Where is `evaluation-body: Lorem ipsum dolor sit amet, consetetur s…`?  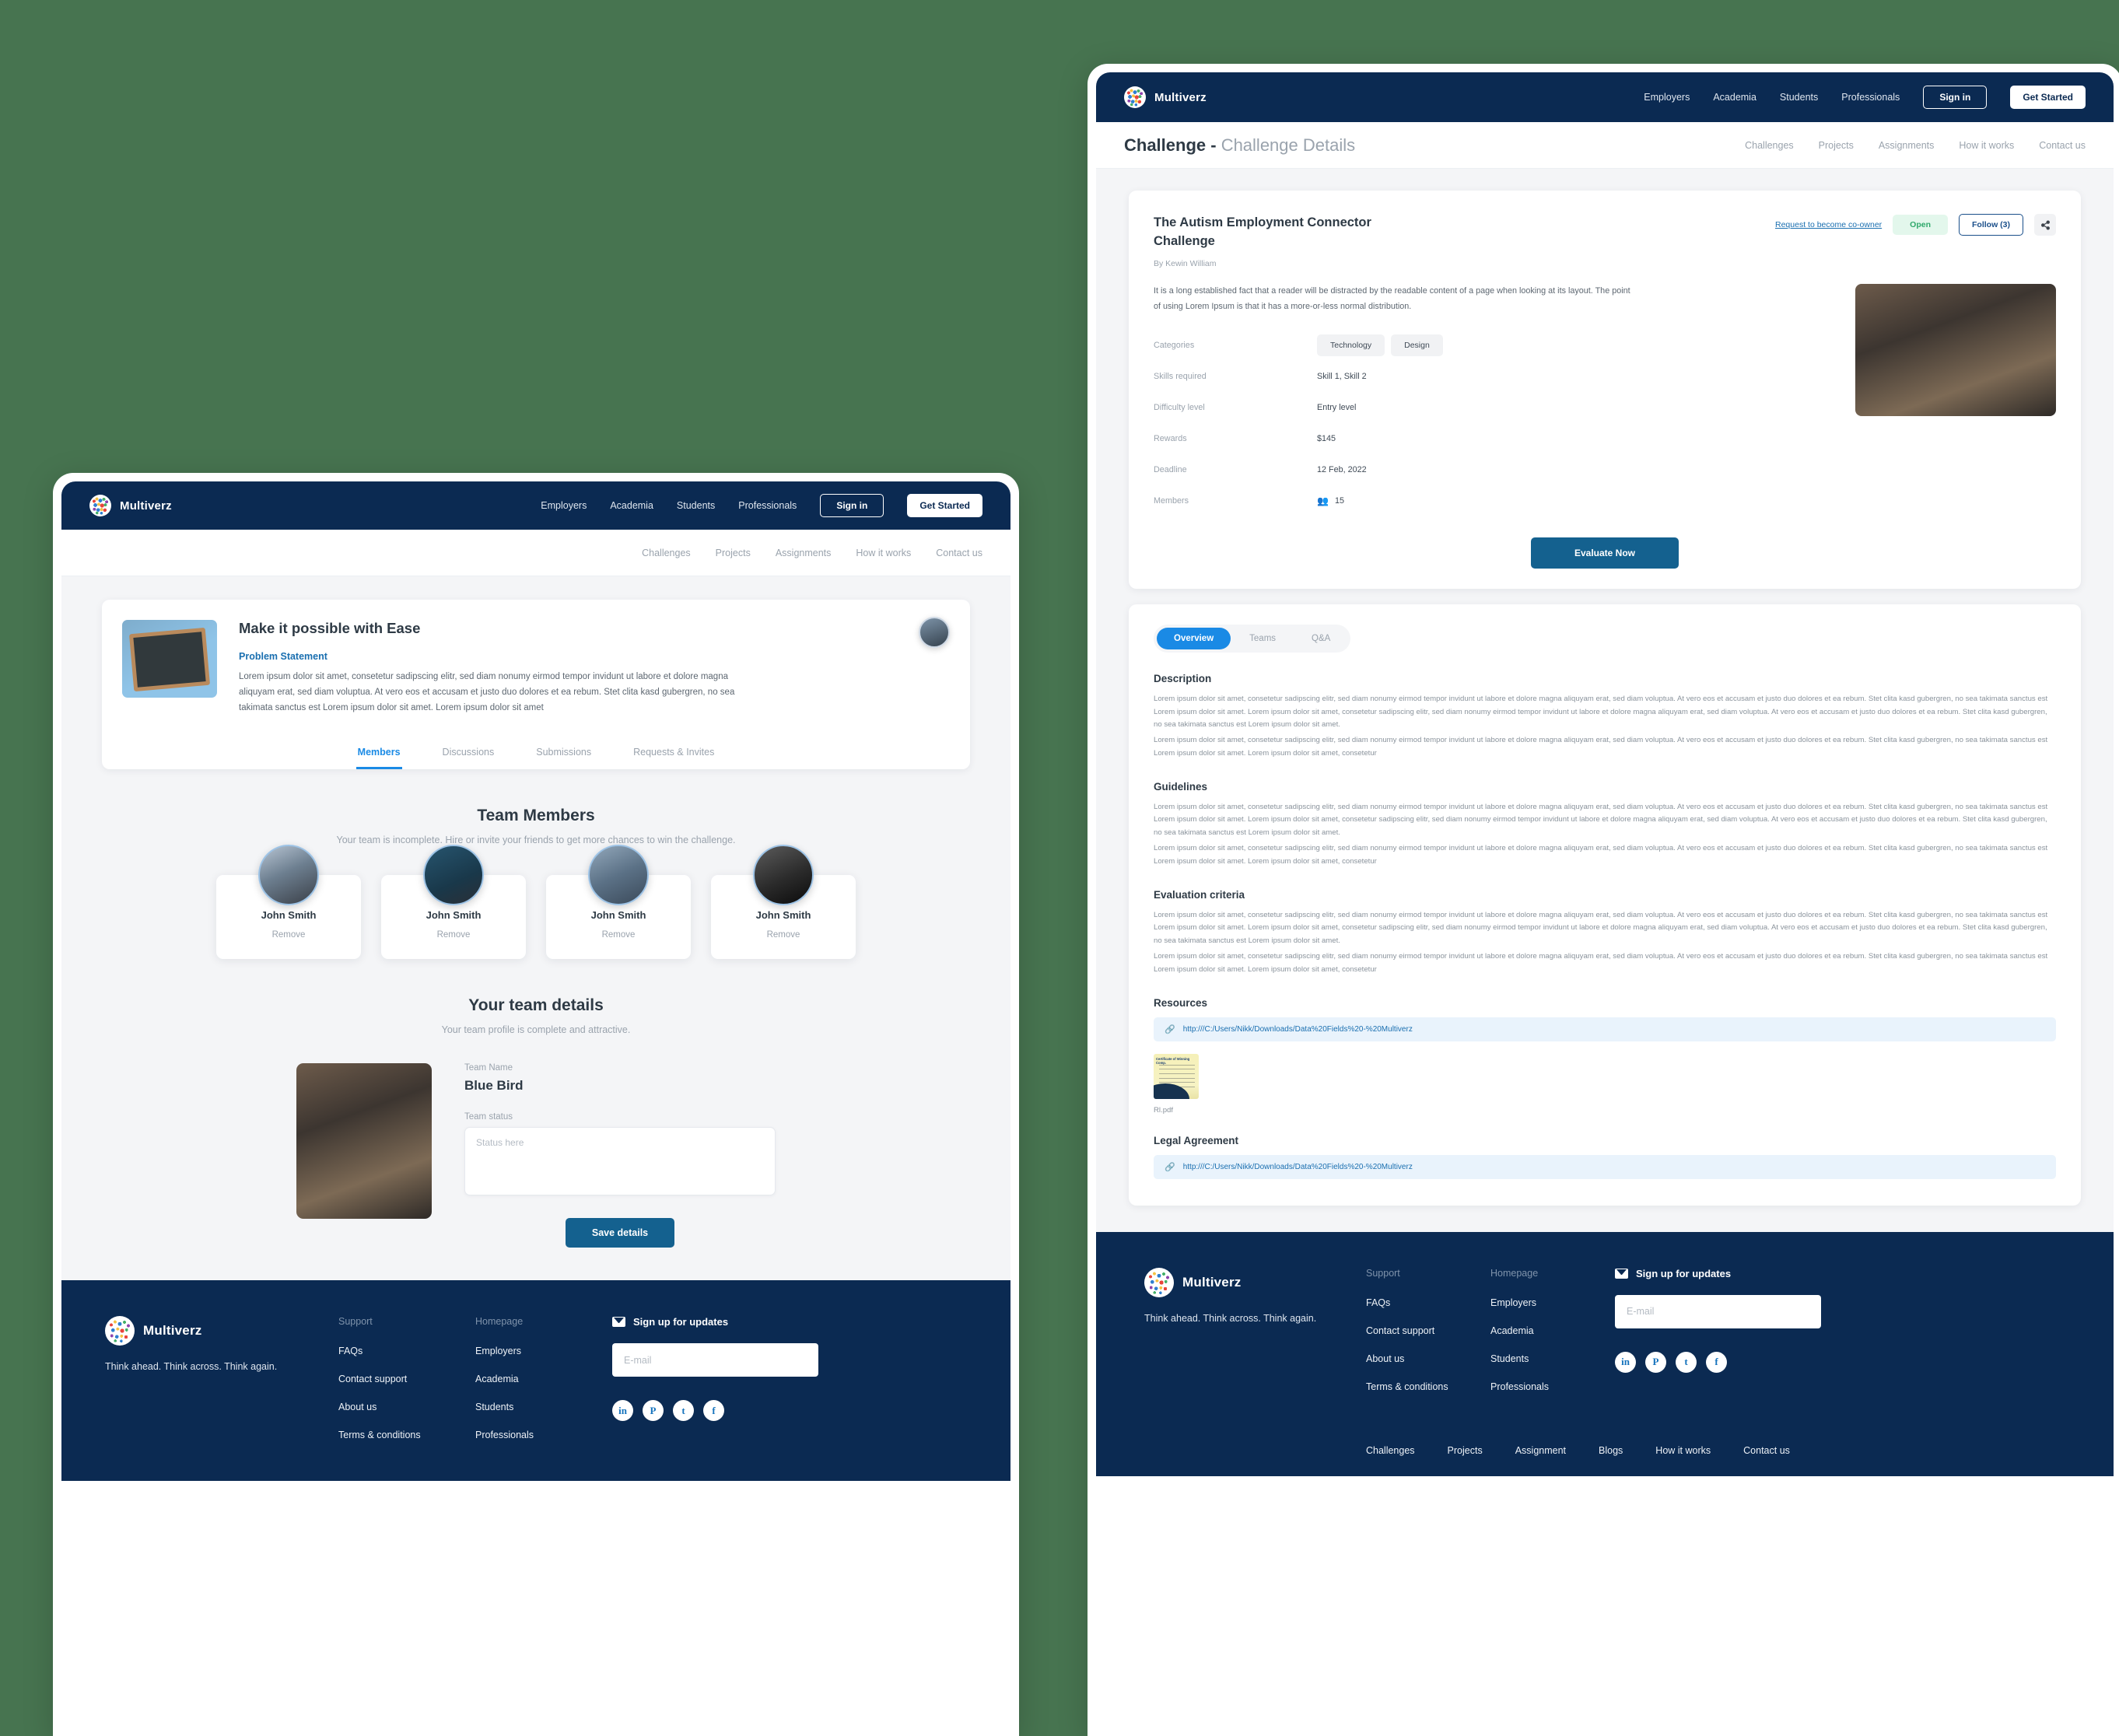 evaluation-body: Lorem ipsum dolor sit amet, consetetur s… is located at coordinates (1605, 943).